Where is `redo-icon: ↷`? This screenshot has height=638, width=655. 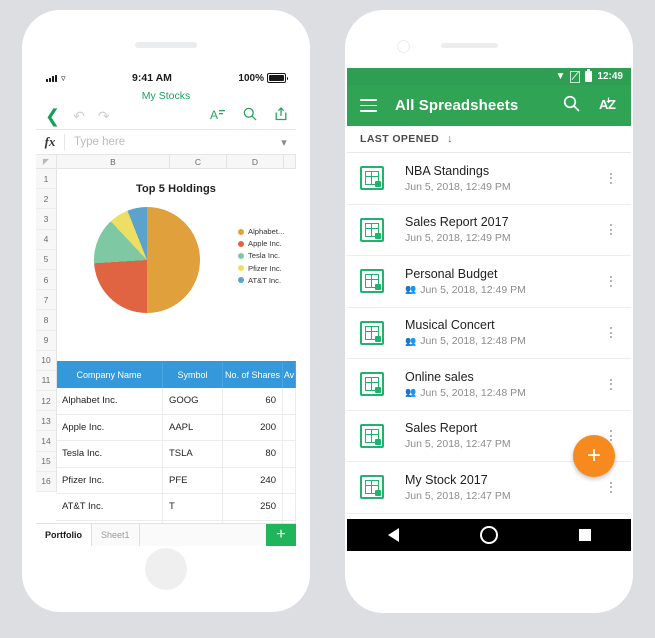
redo-icon: ↷ is located at coordinates (104, 116).